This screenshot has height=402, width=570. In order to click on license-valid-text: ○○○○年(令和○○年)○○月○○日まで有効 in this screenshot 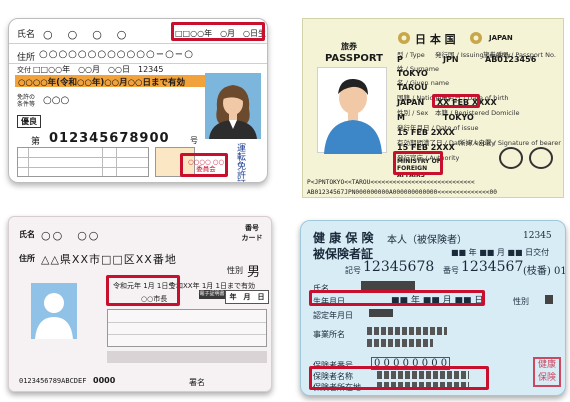, I will do `click(101, 83)`.